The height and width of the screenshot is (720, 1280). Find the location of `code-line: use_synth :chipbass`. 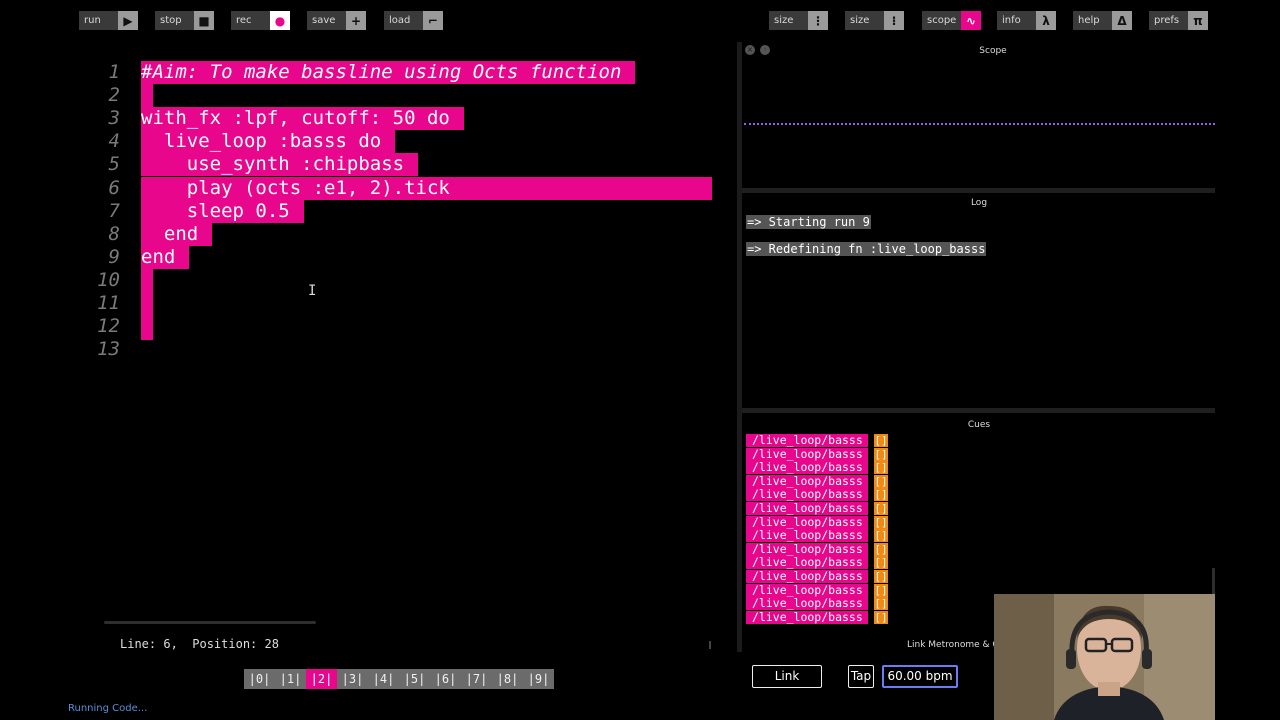

code-line: use_synth :chipbass is located at coordinates (280, 165).